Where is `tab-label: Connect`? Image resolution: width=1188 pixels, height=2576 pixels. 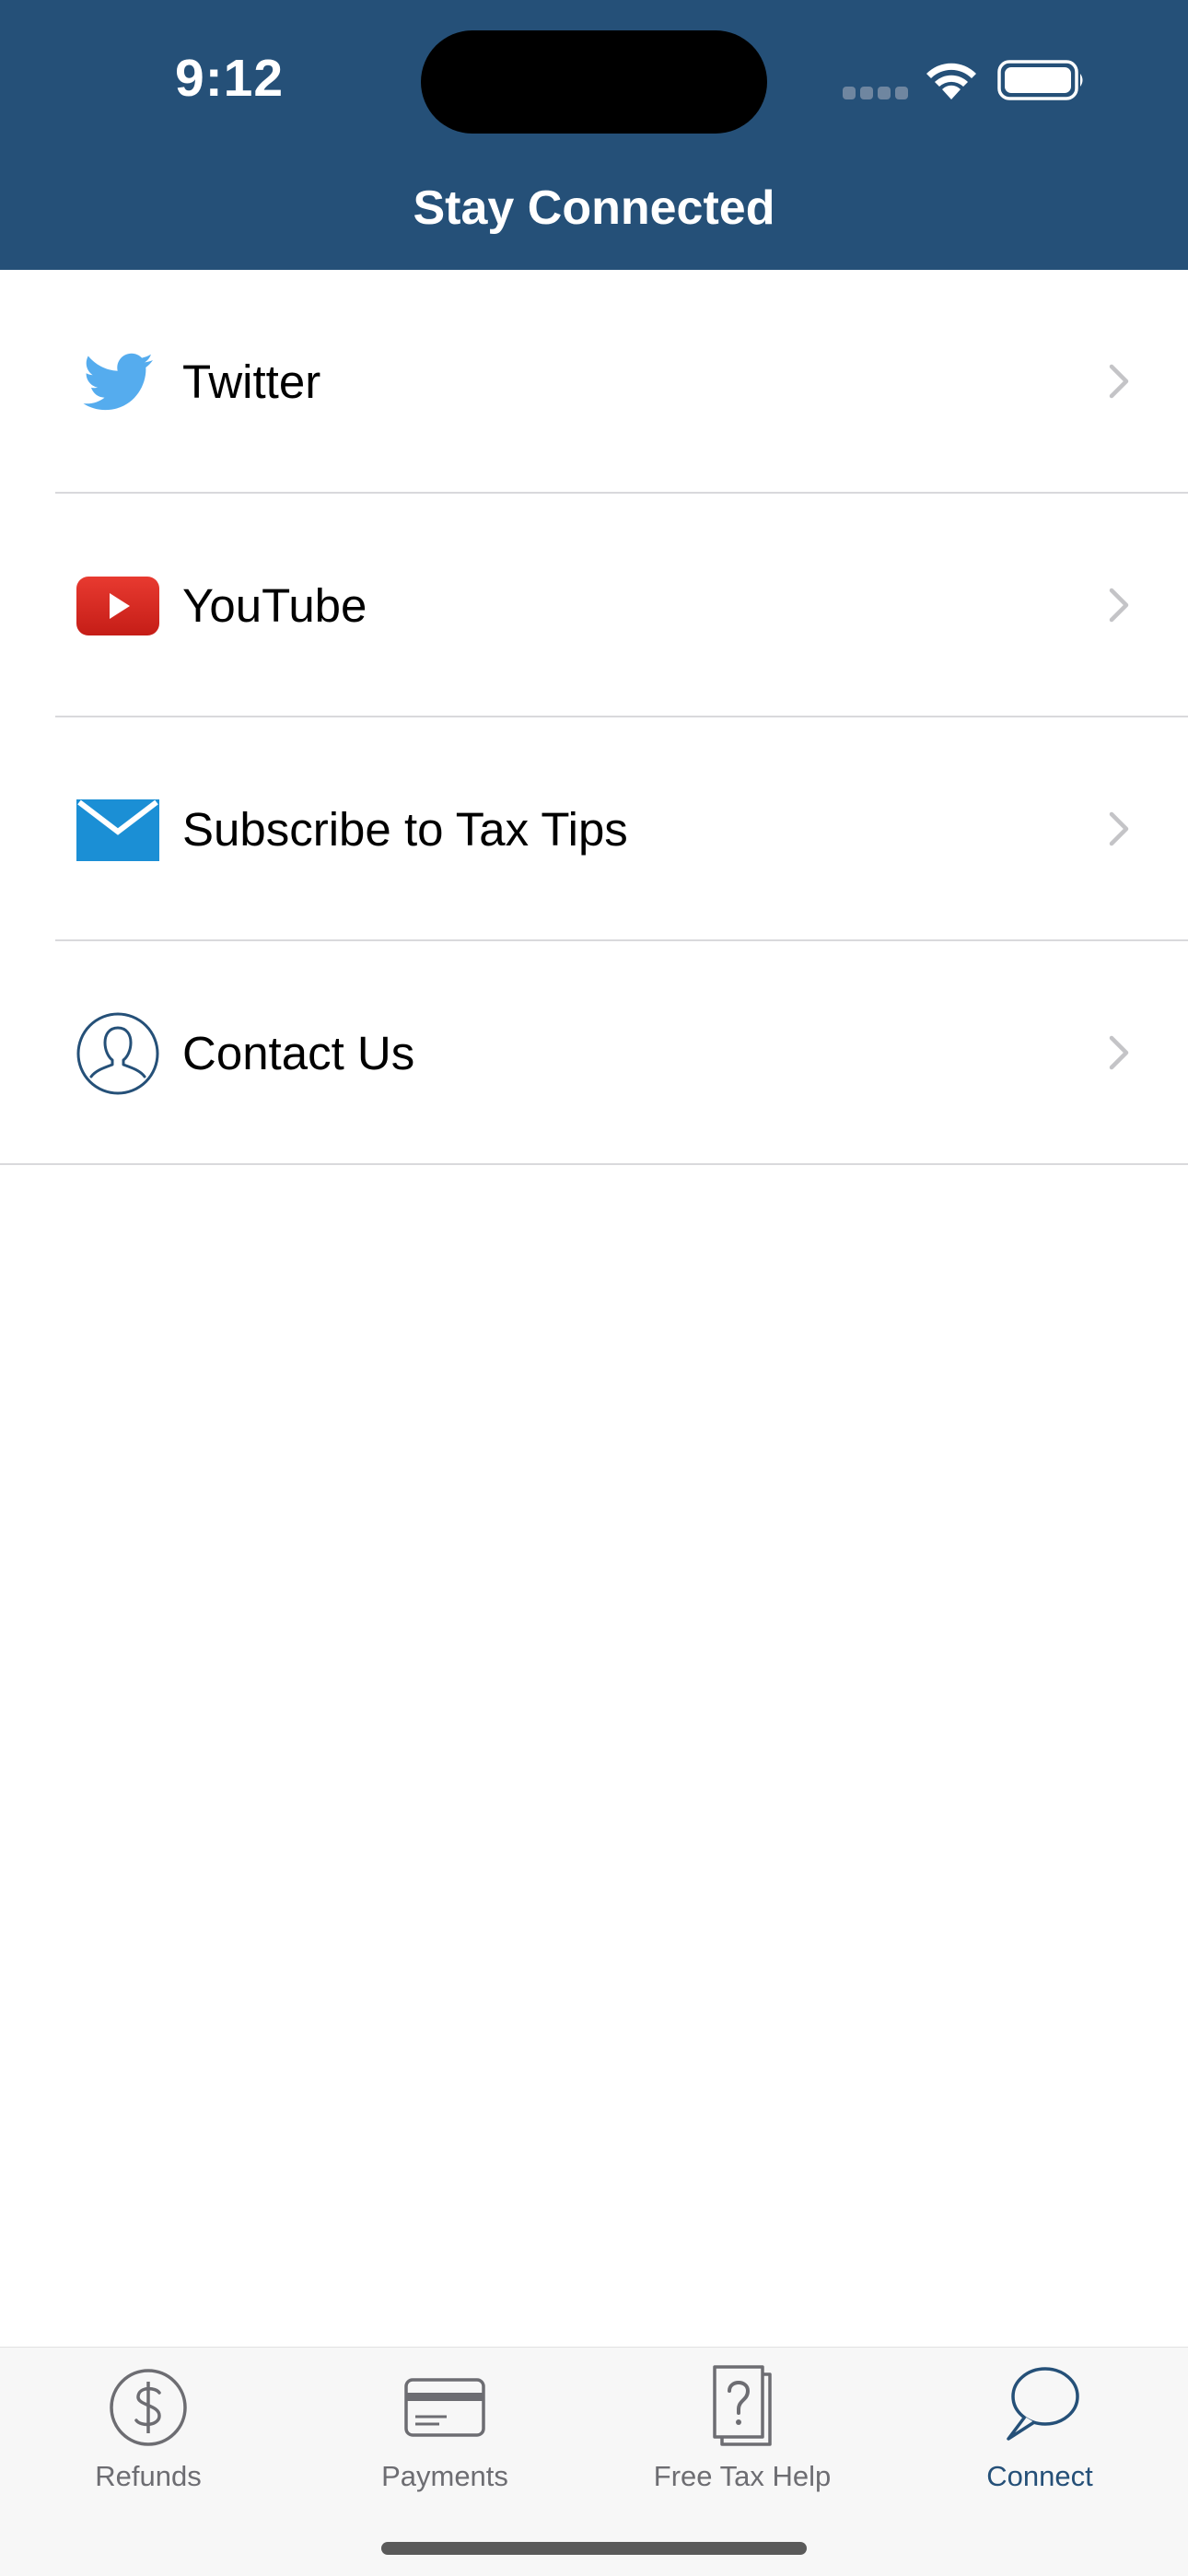 tab-label: Connect is located at coordinates (1039, 2476).